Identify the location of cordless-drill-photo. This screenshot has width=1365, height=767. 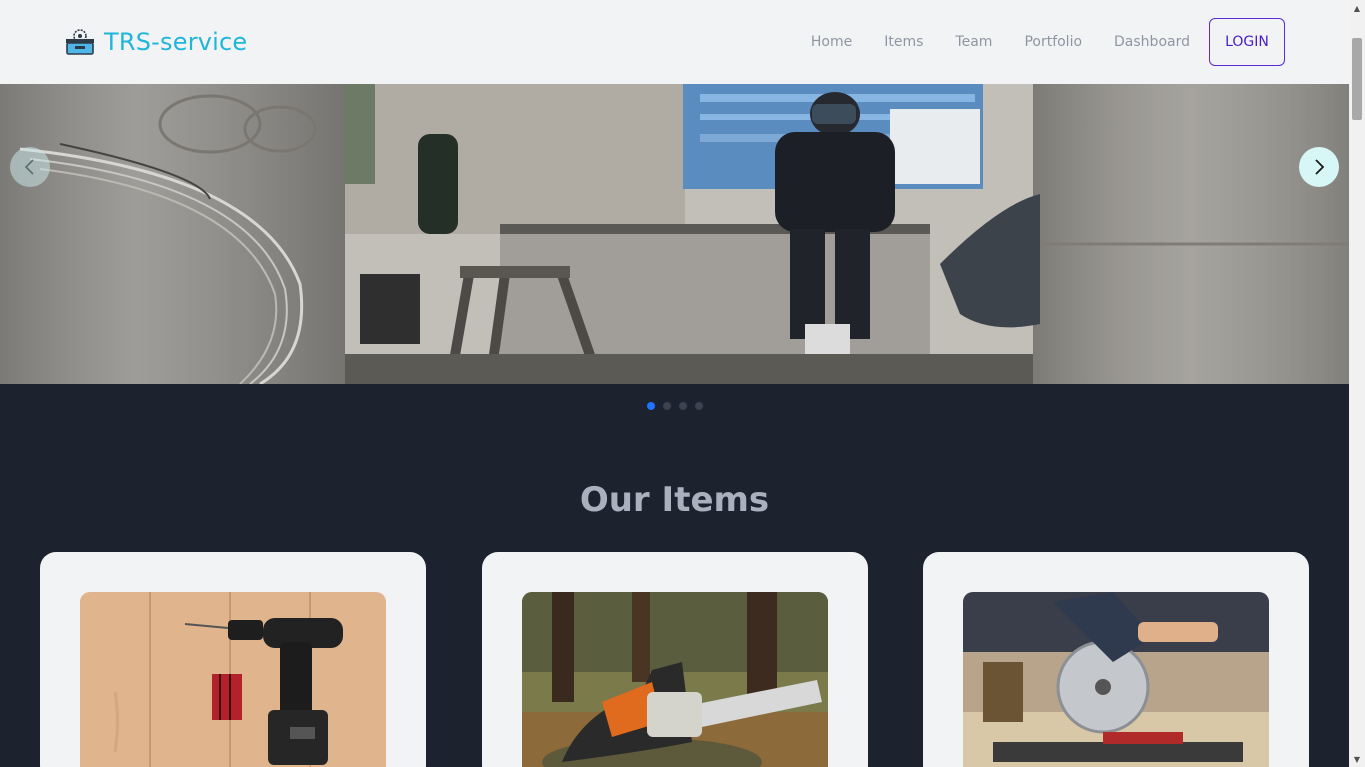
(233, 679).